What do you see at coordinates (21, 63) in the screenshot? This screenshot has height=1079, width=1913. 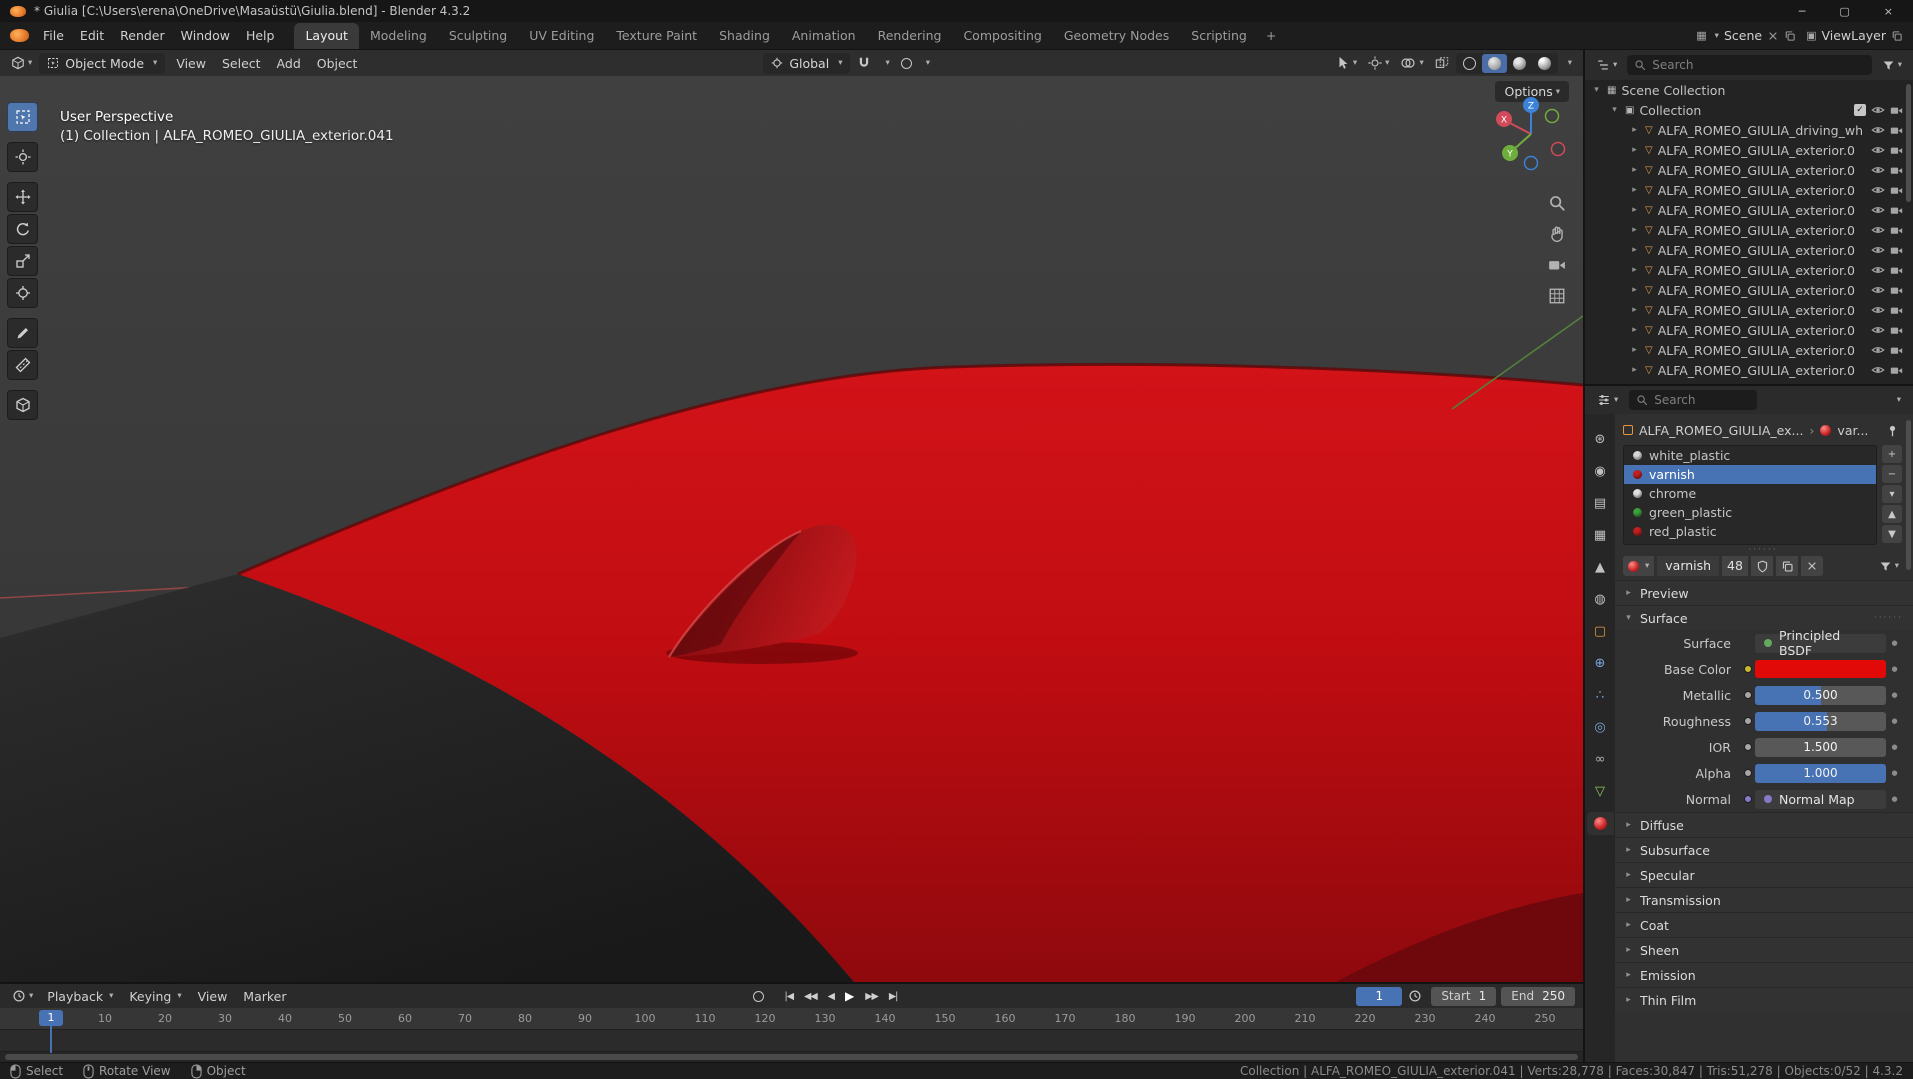 I see `editor-type-button: ▾` at bounding box center [21, 63].